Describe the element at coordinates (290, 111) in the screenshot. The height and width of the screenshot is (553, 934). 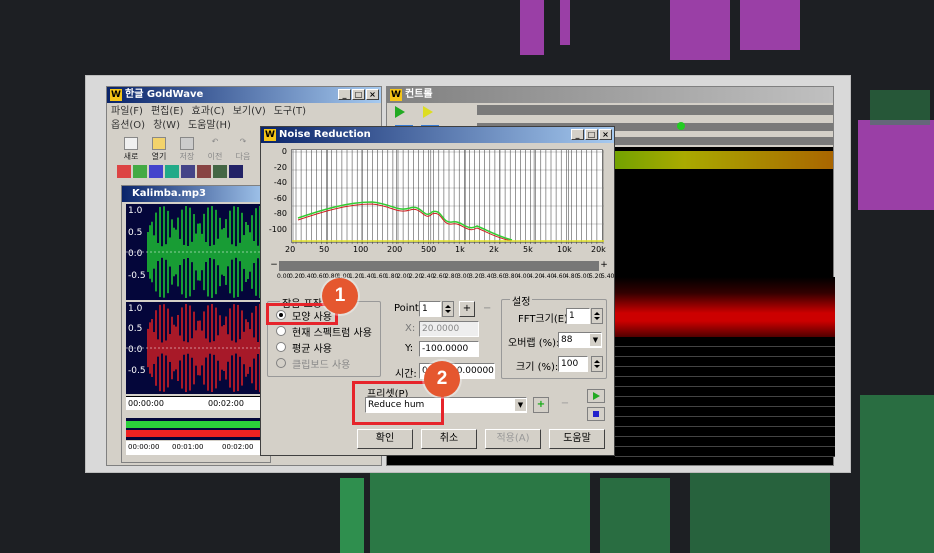
I see `menu-tools: 도구(T)` at that location.